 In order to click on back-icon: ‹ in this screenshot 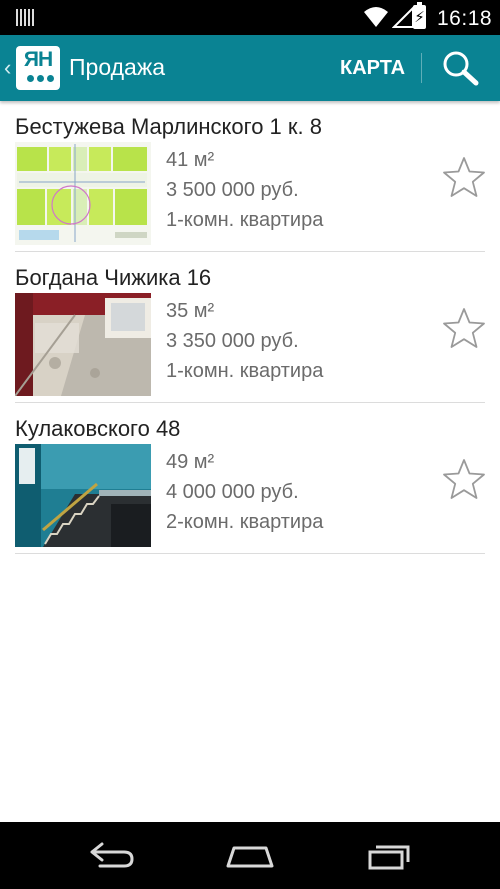, I will do `click(7, 68)`.